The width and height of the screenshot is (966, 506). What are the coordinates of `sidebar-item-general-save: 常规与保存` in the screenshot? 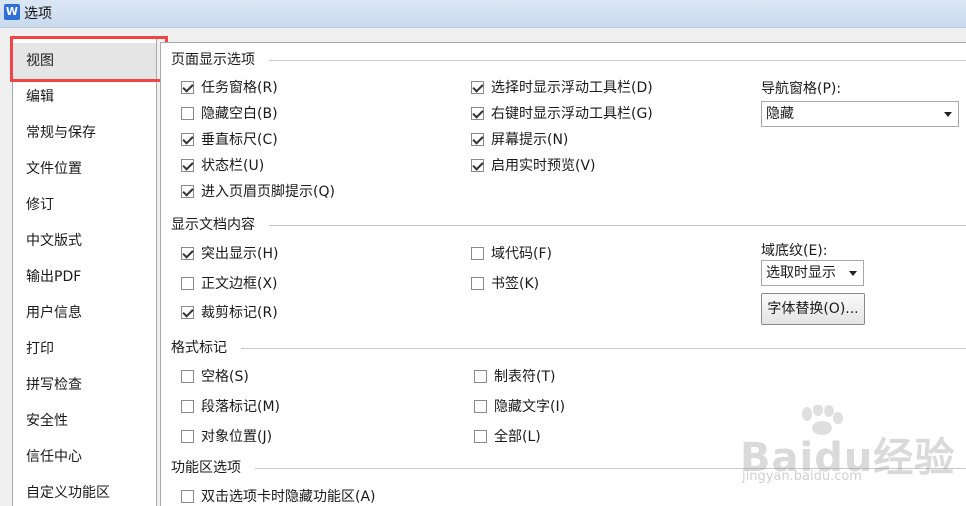 It's located at (84, 133).